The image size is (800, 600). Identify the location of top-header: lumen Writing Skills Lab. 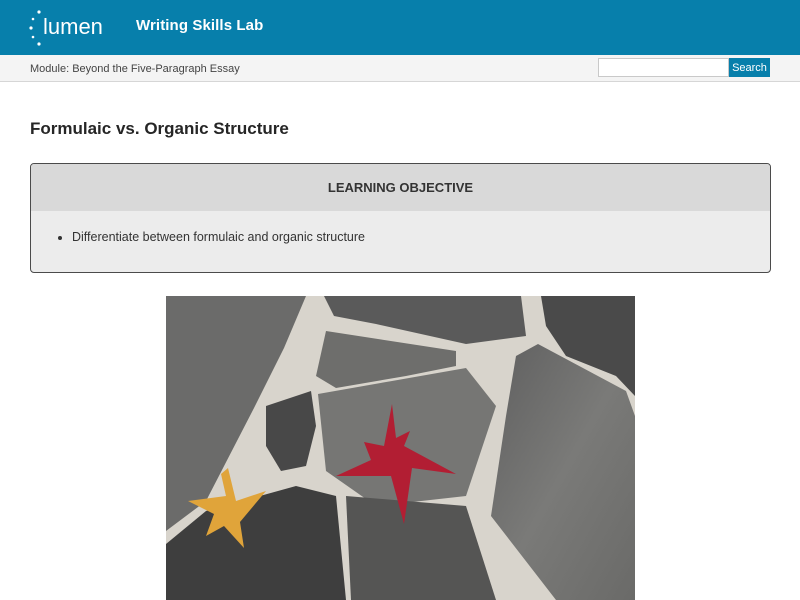
(400, 27).